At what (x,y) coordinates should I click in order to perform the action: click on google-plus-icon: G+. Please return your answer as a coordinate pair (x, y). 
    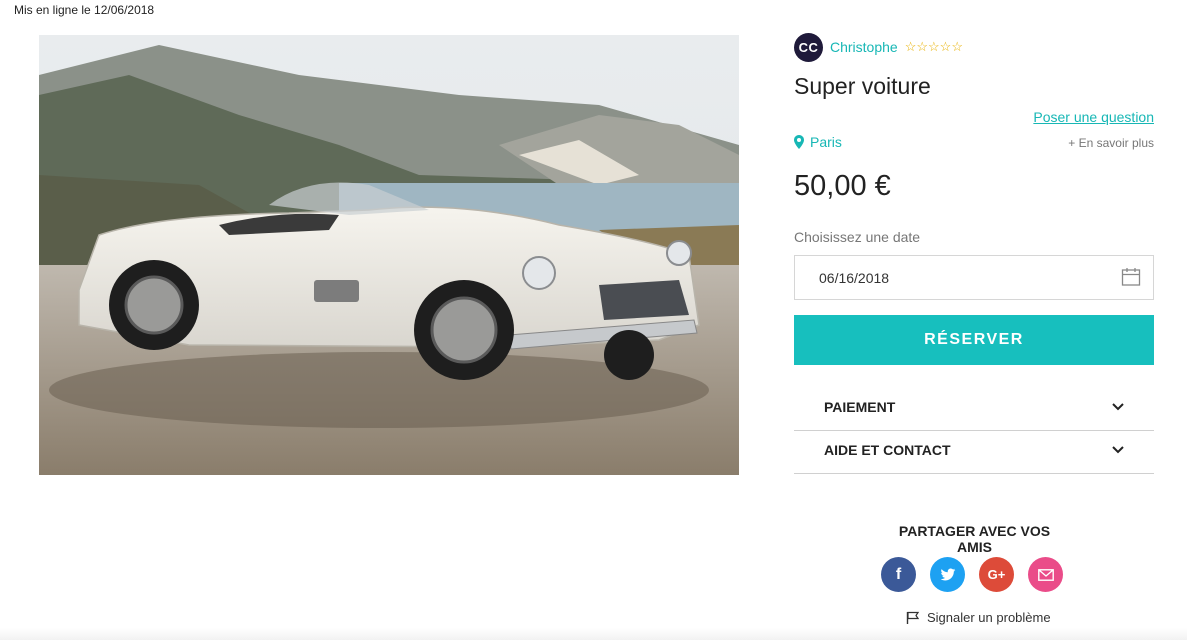
    Looking at the image, I should click on (996, 574).